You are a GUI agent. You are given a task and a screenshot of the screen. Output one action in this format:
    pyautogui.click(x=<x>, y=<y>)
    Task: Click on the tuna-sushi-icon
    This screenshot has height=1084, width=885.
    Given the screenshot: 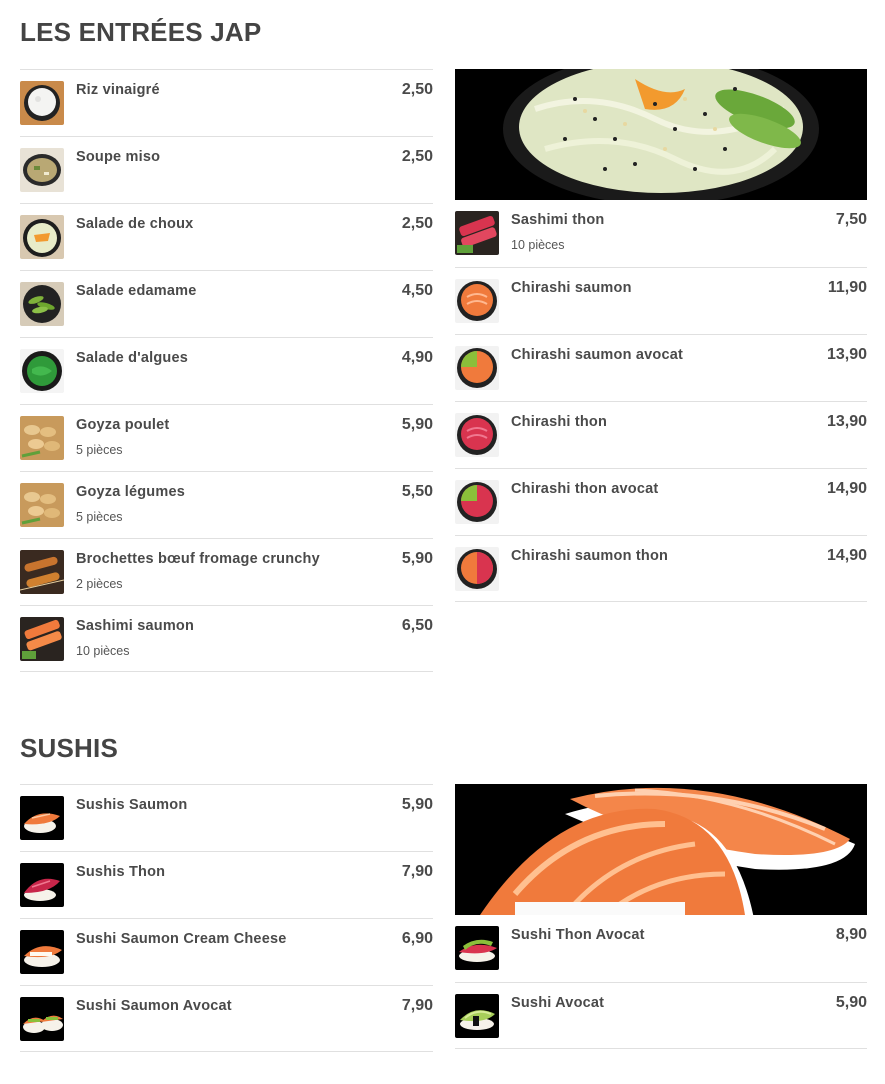 What is the action you would take?
    pyautogui.click(x=42, y=885)
    